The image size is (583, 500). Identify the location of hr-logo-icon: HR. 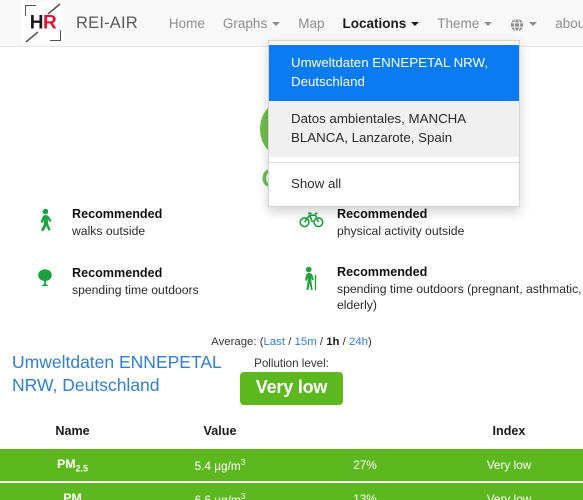
(43, 23).